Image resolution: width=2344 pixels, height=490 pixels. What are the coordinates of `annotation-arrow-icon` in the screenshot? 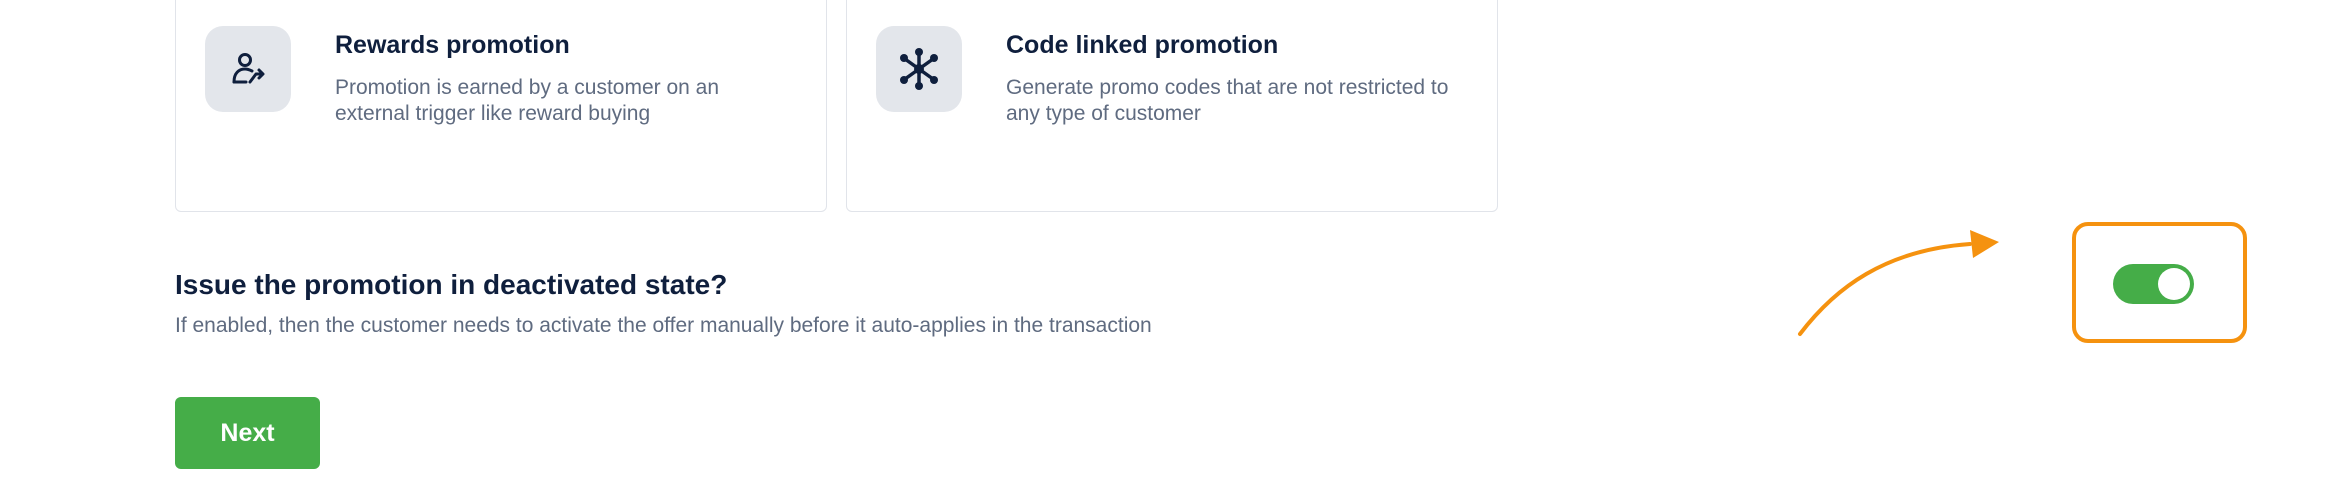 It's located at (1898, 283).